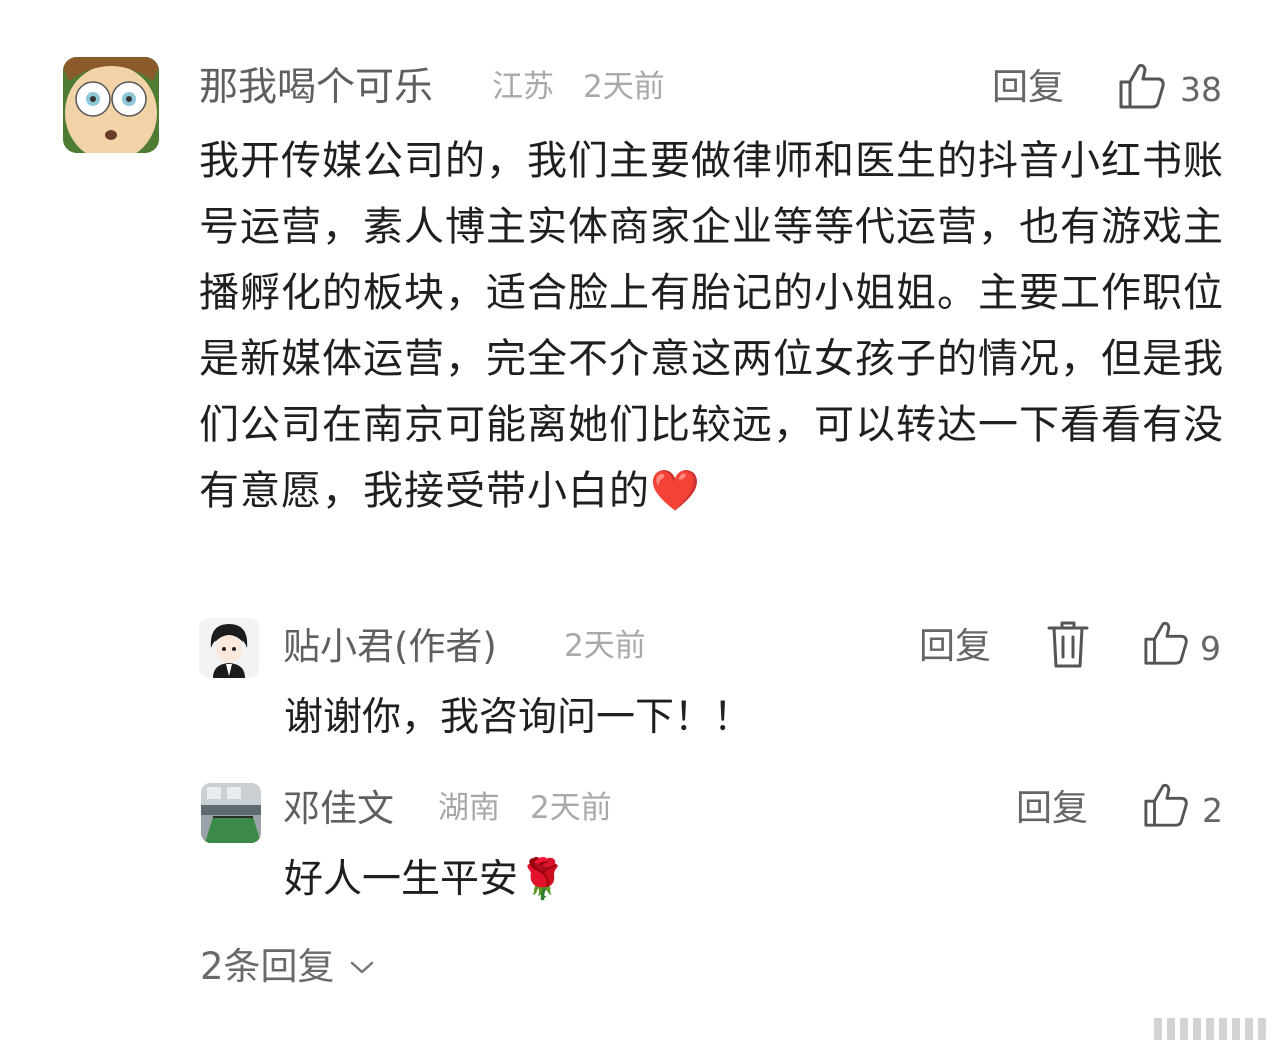  Describe the element at coordinates (542, 879) in the screenshot. I see `rose-emoji: 🌹` at that location.